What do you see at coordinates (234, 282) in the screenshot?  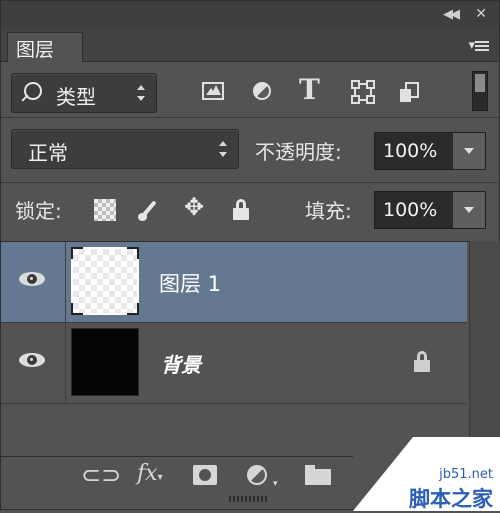 I see `layer-row-layer1: 图层 1` at bounding box center [234, 282].